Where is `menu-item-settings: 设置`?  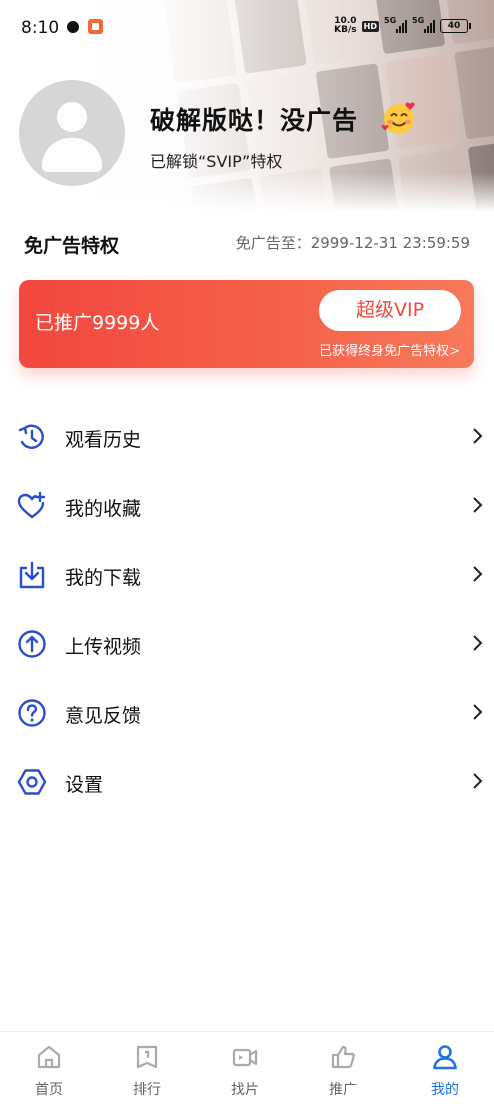 menu-item-settings: 设置 is located at coordinates (247, 781).